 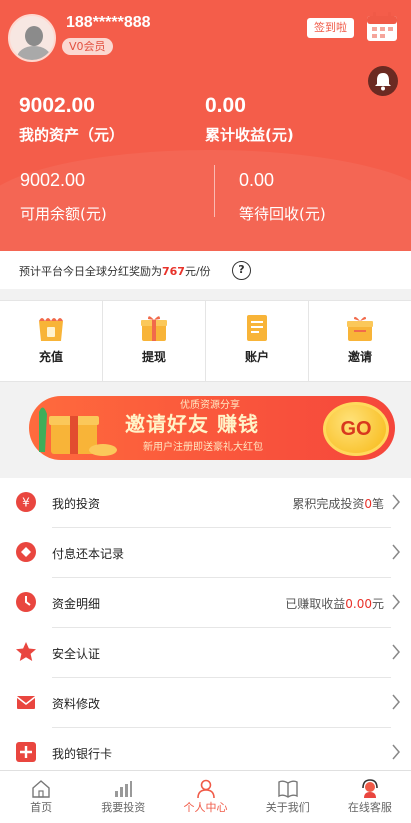 I want to click on help-icon: ?, so click(x=241, y=270).